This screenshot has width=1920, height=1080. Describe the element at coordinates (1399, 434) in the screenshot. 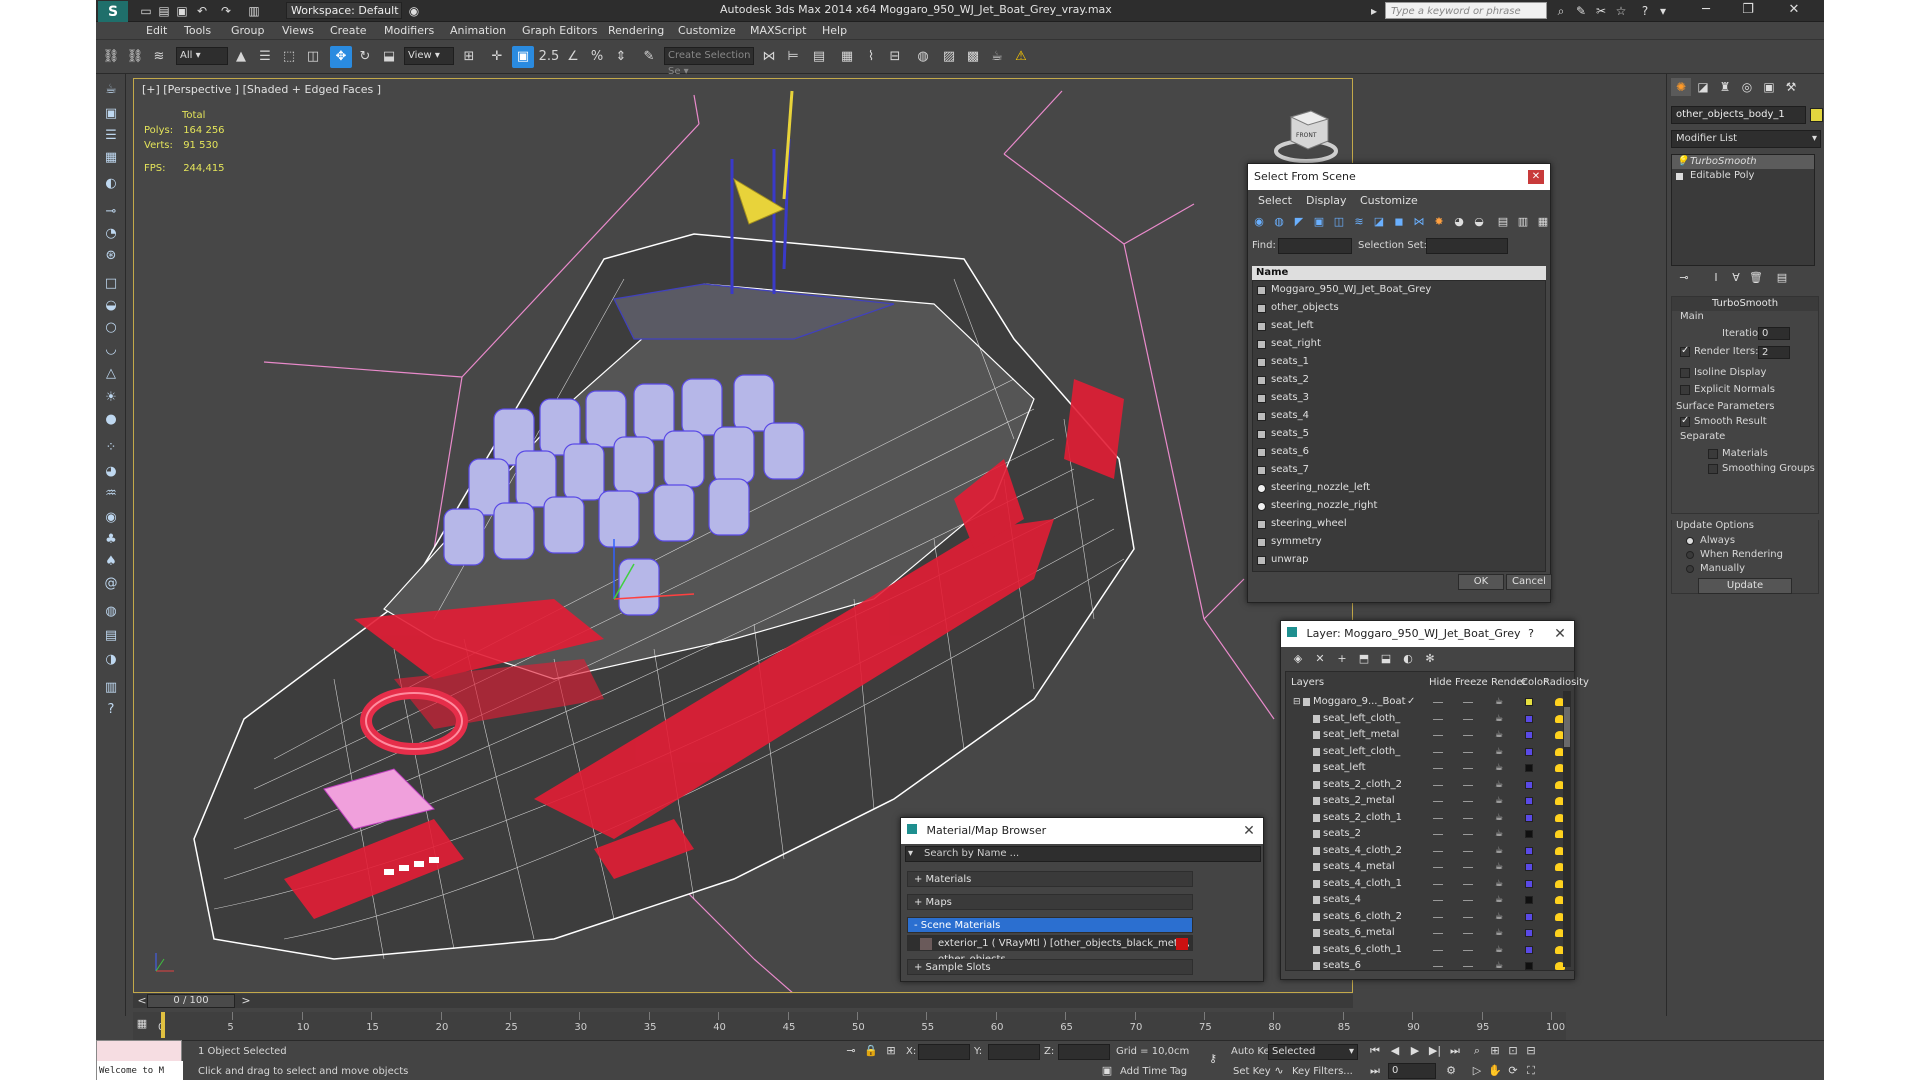

I see `scene-object-row: seats_5` at that location.